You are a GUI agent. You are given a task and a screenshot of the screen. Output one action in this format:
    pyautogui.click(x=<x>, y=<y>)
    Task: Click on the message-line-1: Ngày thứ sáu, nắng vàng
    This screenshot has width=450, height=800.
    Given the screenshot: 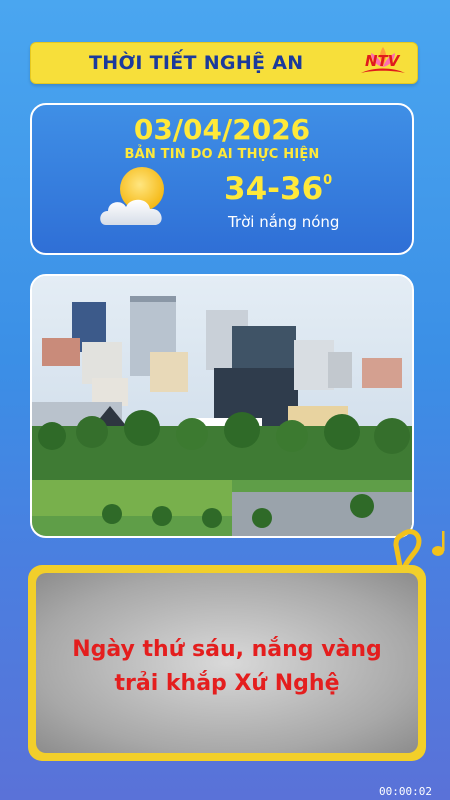 What is the action you would take?
    pyautogui.click(x=227, y=649)
    